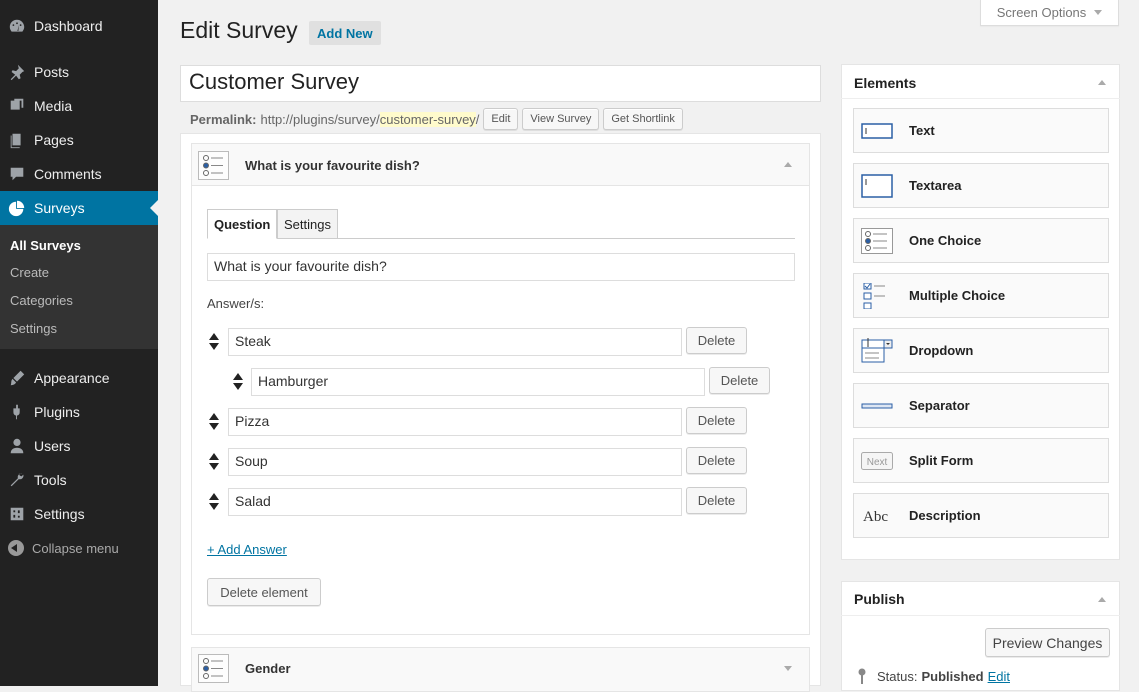 Image resolution: width=1139 pixels, height=692 pixels. Describe the element at coordinates (75, 548) in the screenshot. I see `collapse-label: Collapse menu` at that location.